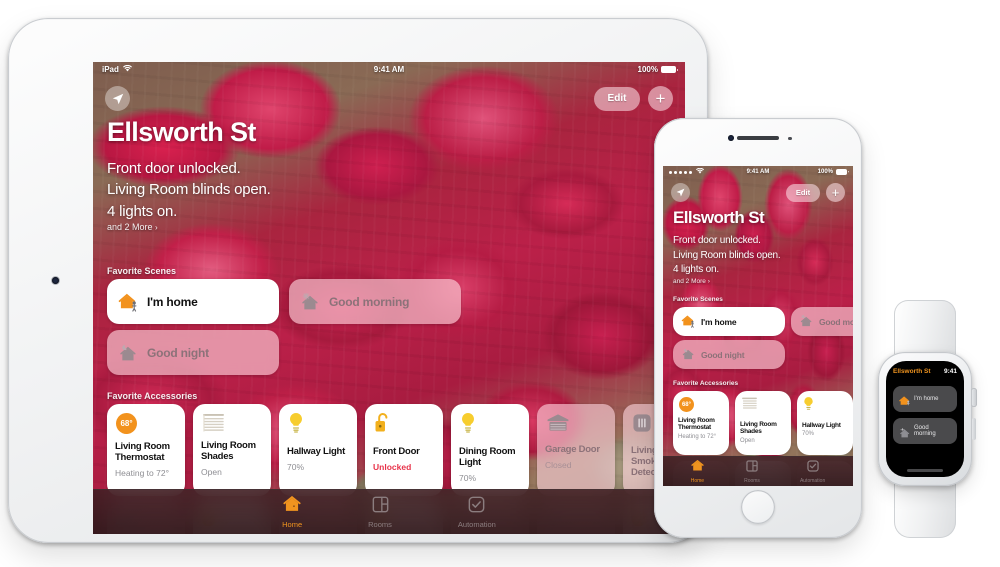 This screenshot has height=567, width=1000. Describe the element at coordinates (904, 432) in the screenshot. I see `house-sun-icon` at that location.